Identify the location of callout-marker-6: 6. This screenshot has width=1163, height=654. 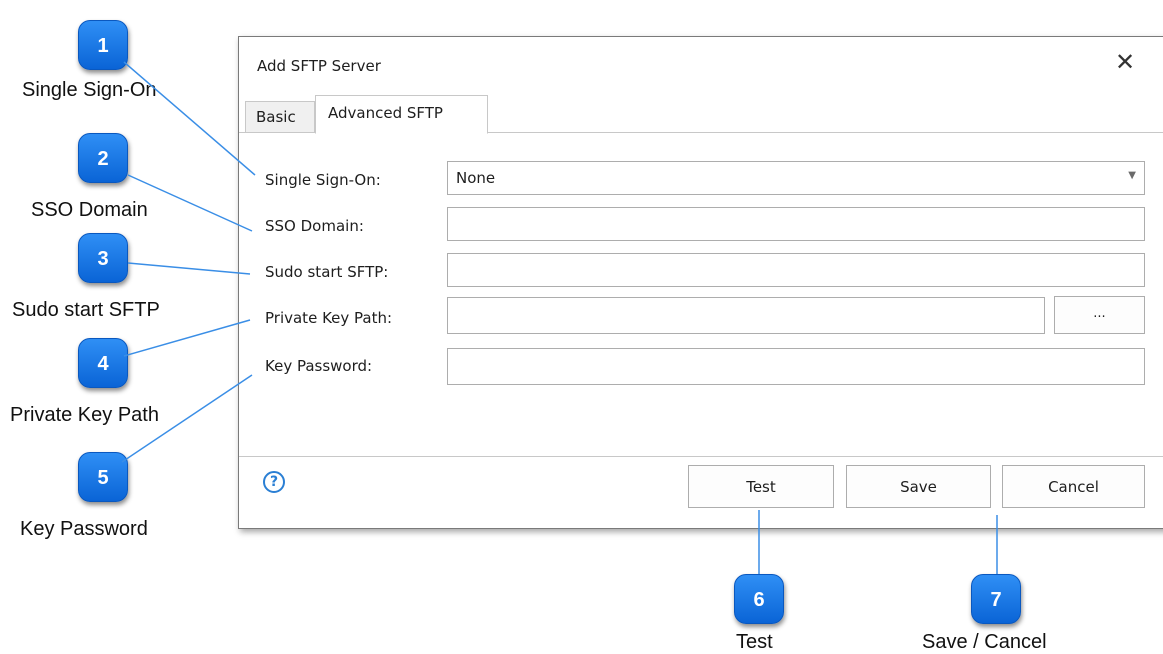
(759, 599).